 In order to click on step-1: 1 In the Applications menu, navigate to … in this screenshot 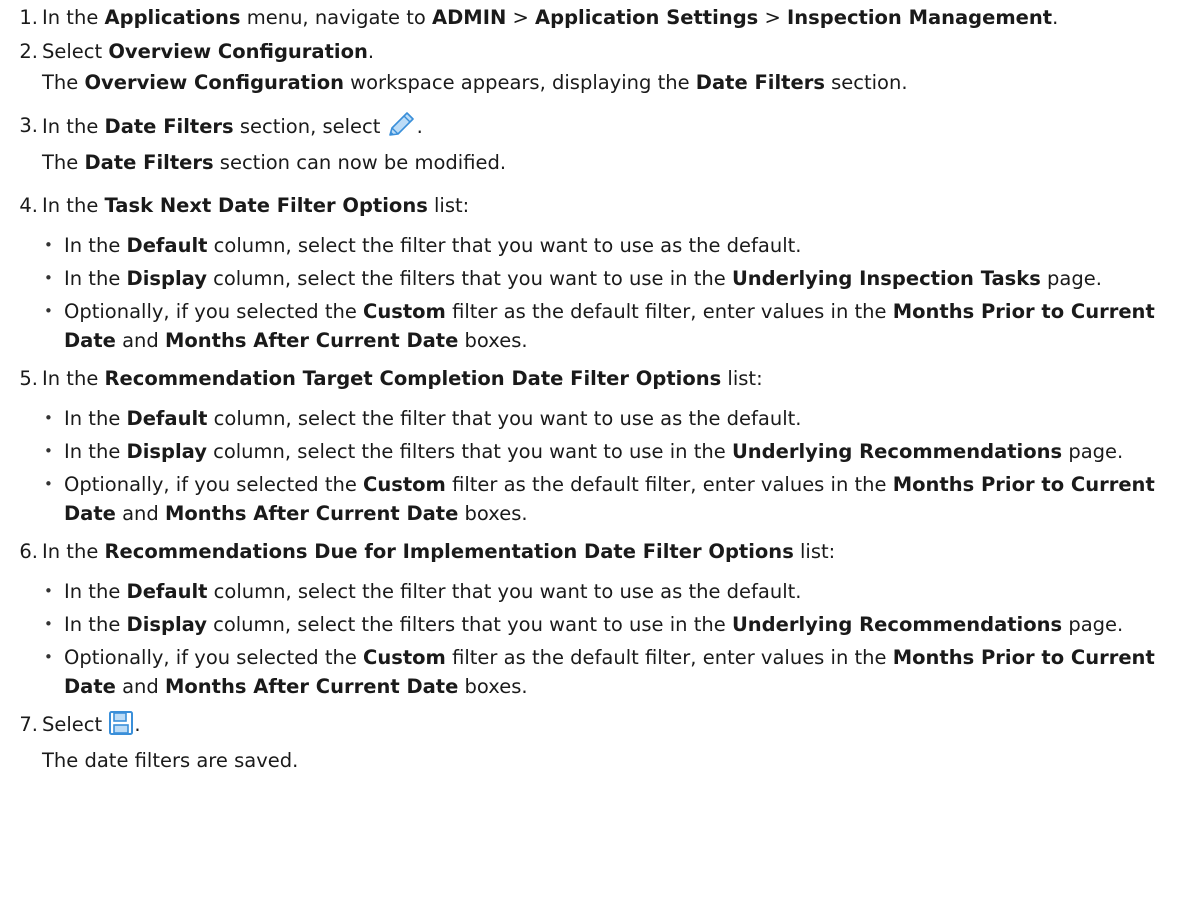, I will do `click(592, 17)`.